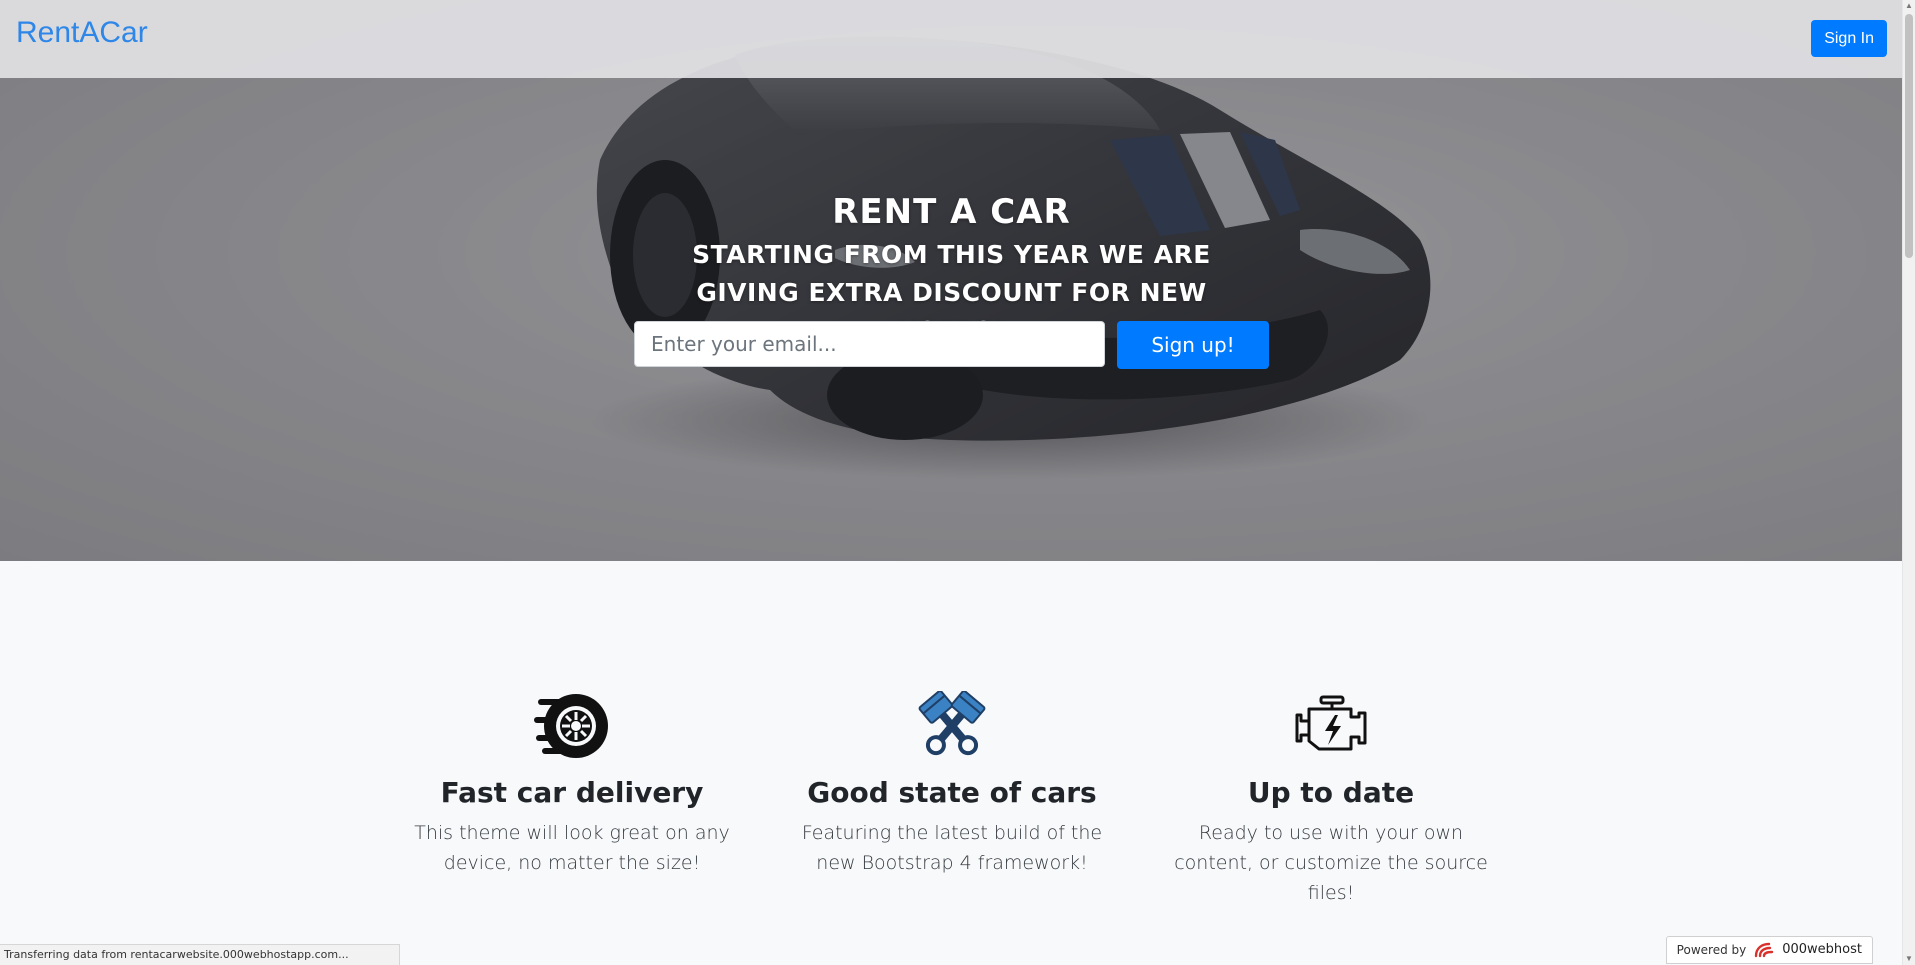 This screenshot has height=965, width=1915. What do you see at coordinates (1908, 482) in the screenshot?
I see `vertical-scrollbar: ▲ ▼` at bounding box center [1908, 482].